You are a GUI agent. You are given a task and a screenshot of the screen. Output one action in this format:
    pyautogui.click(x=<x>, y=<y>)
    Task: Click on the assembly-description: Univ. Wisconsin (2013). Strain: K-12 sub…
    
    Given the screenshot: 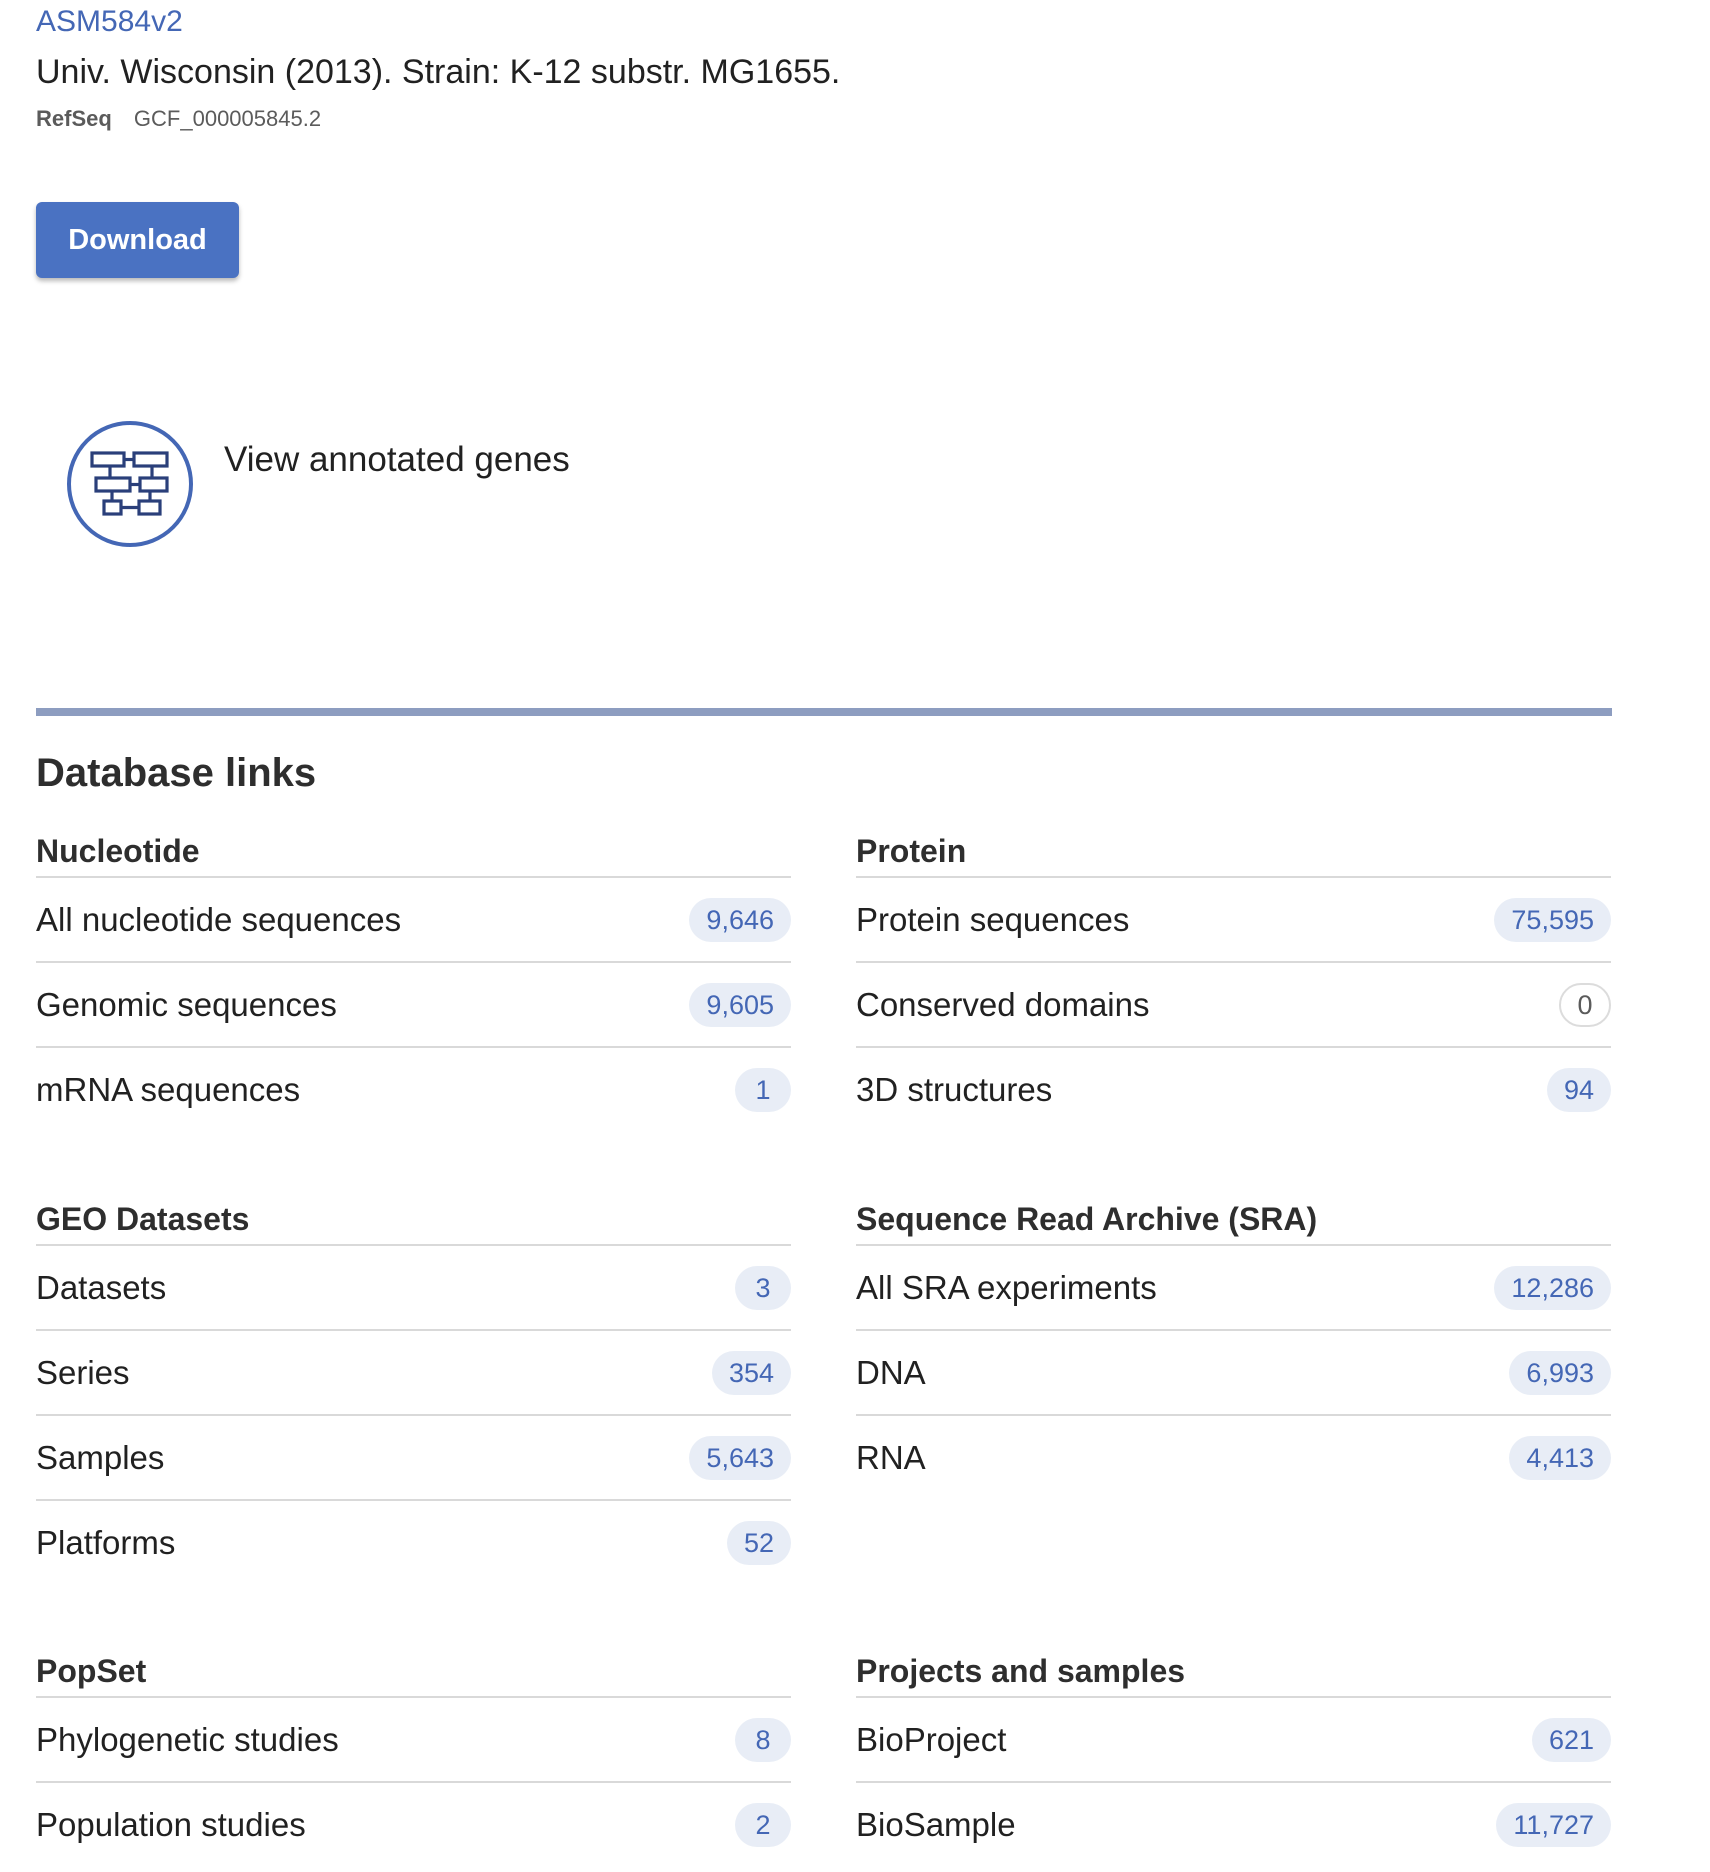 What is the action you would take?
    pyautogui.click(x=438, y=72)
    